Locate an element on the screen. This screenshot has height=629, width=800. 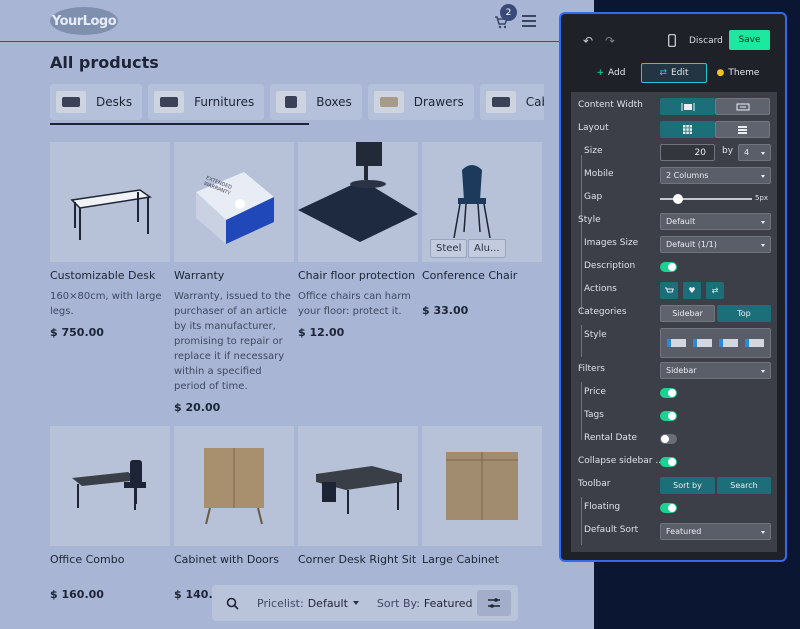
tags-filter-toggle is located at coordinates (668, 416).